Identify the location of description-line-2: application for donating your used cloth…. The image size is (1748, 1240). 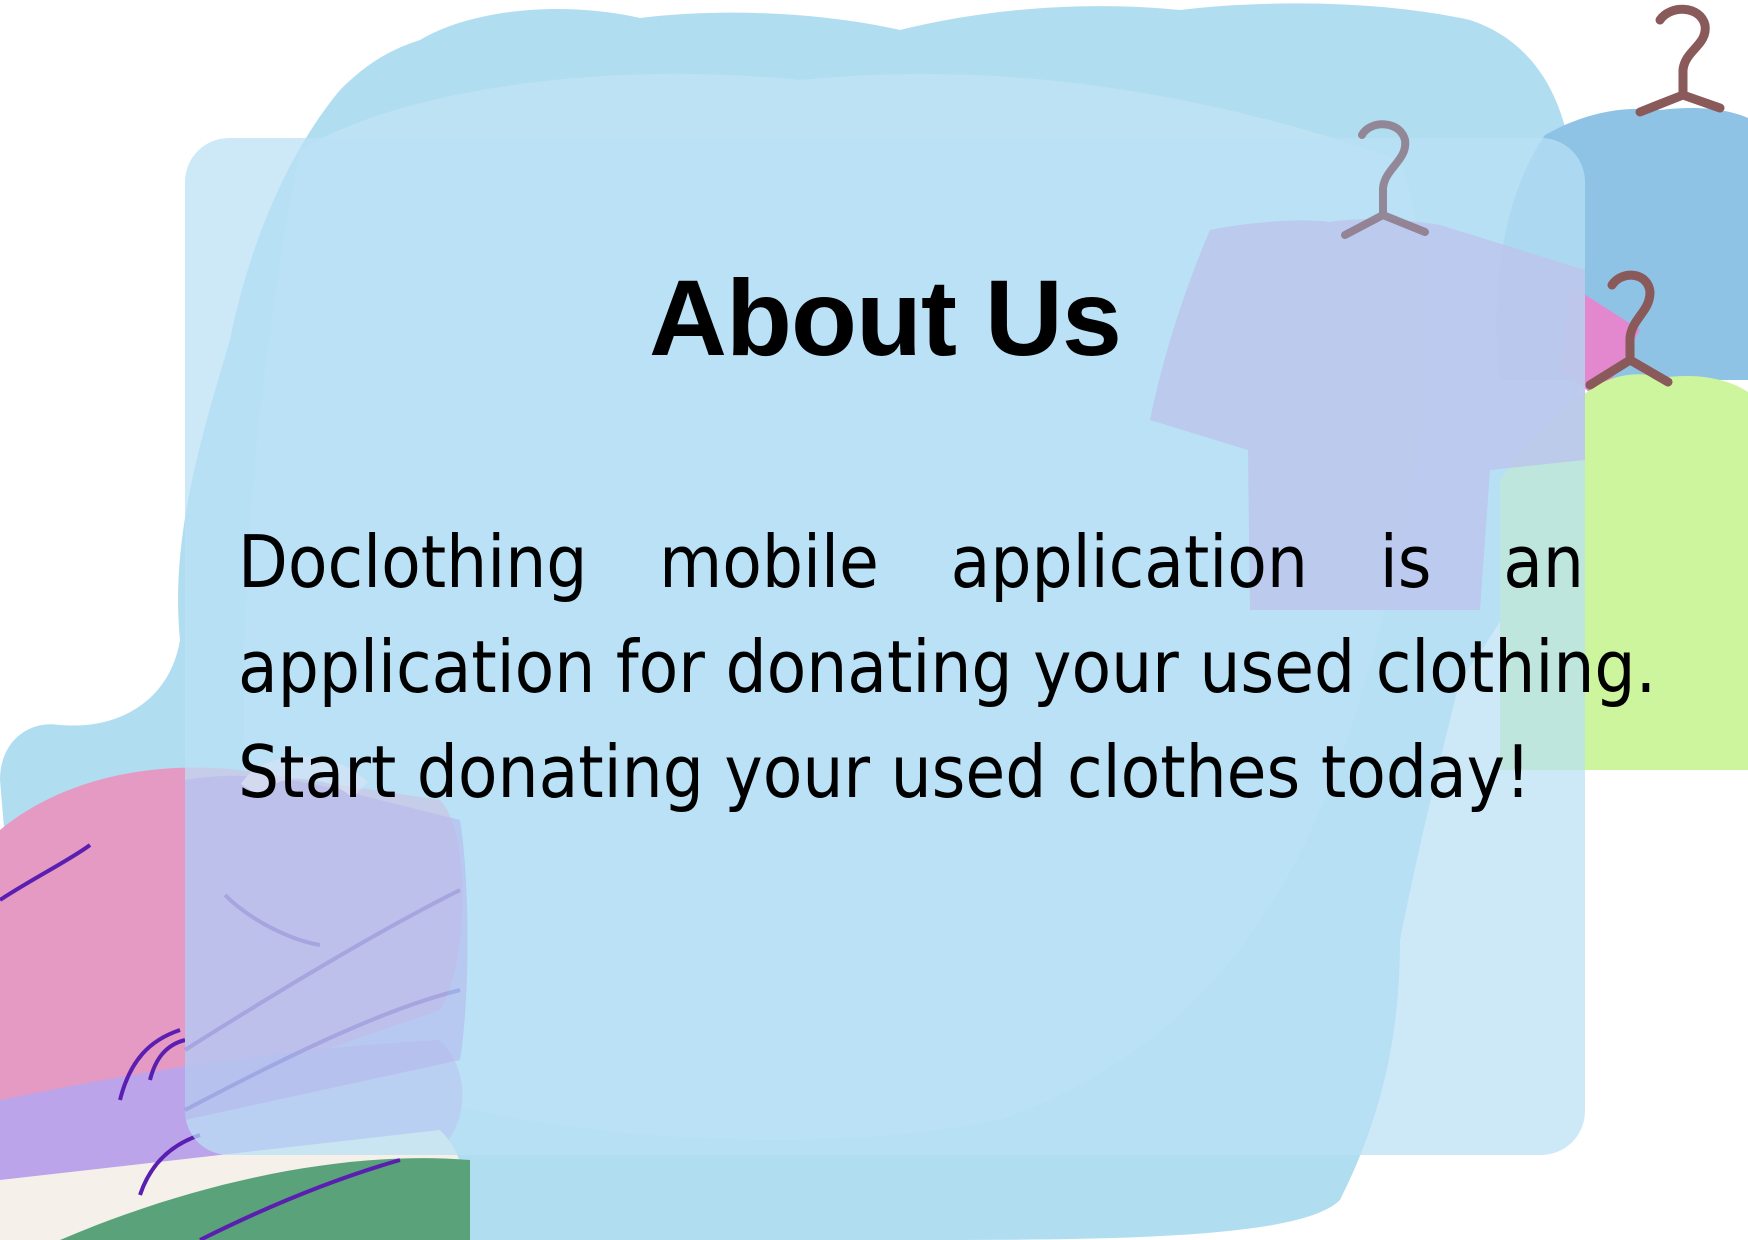
(947, 667).